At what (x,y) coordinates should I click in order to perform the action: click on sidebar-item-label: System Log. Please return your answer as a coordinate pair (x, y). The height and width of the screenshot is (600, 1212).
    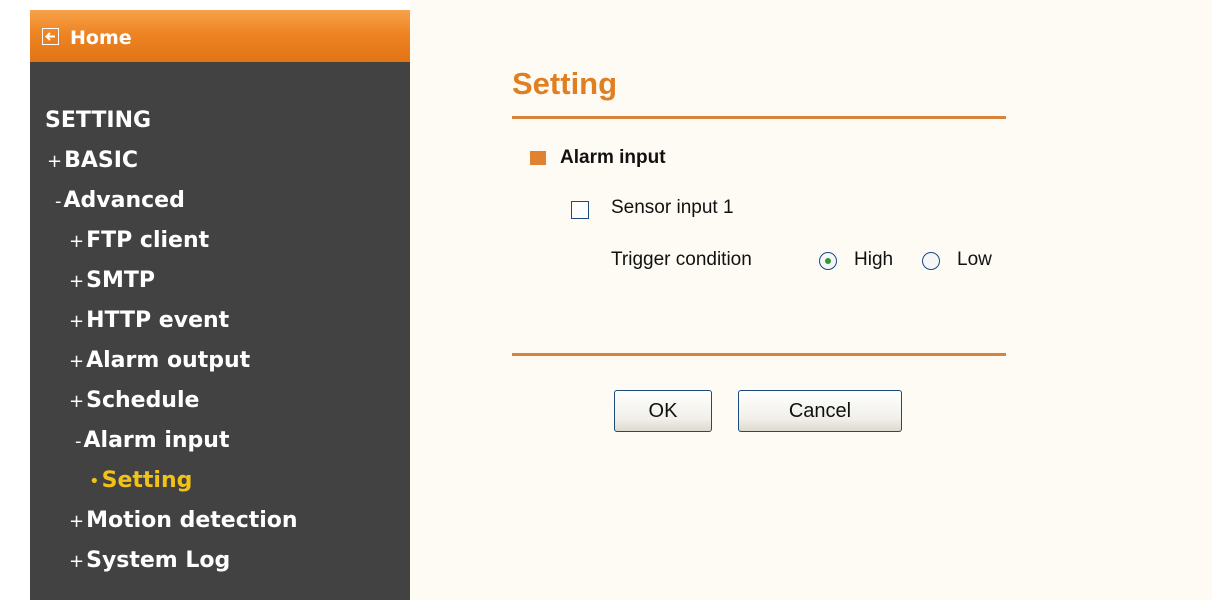
    Looking at the image, I should click on (158, 560).